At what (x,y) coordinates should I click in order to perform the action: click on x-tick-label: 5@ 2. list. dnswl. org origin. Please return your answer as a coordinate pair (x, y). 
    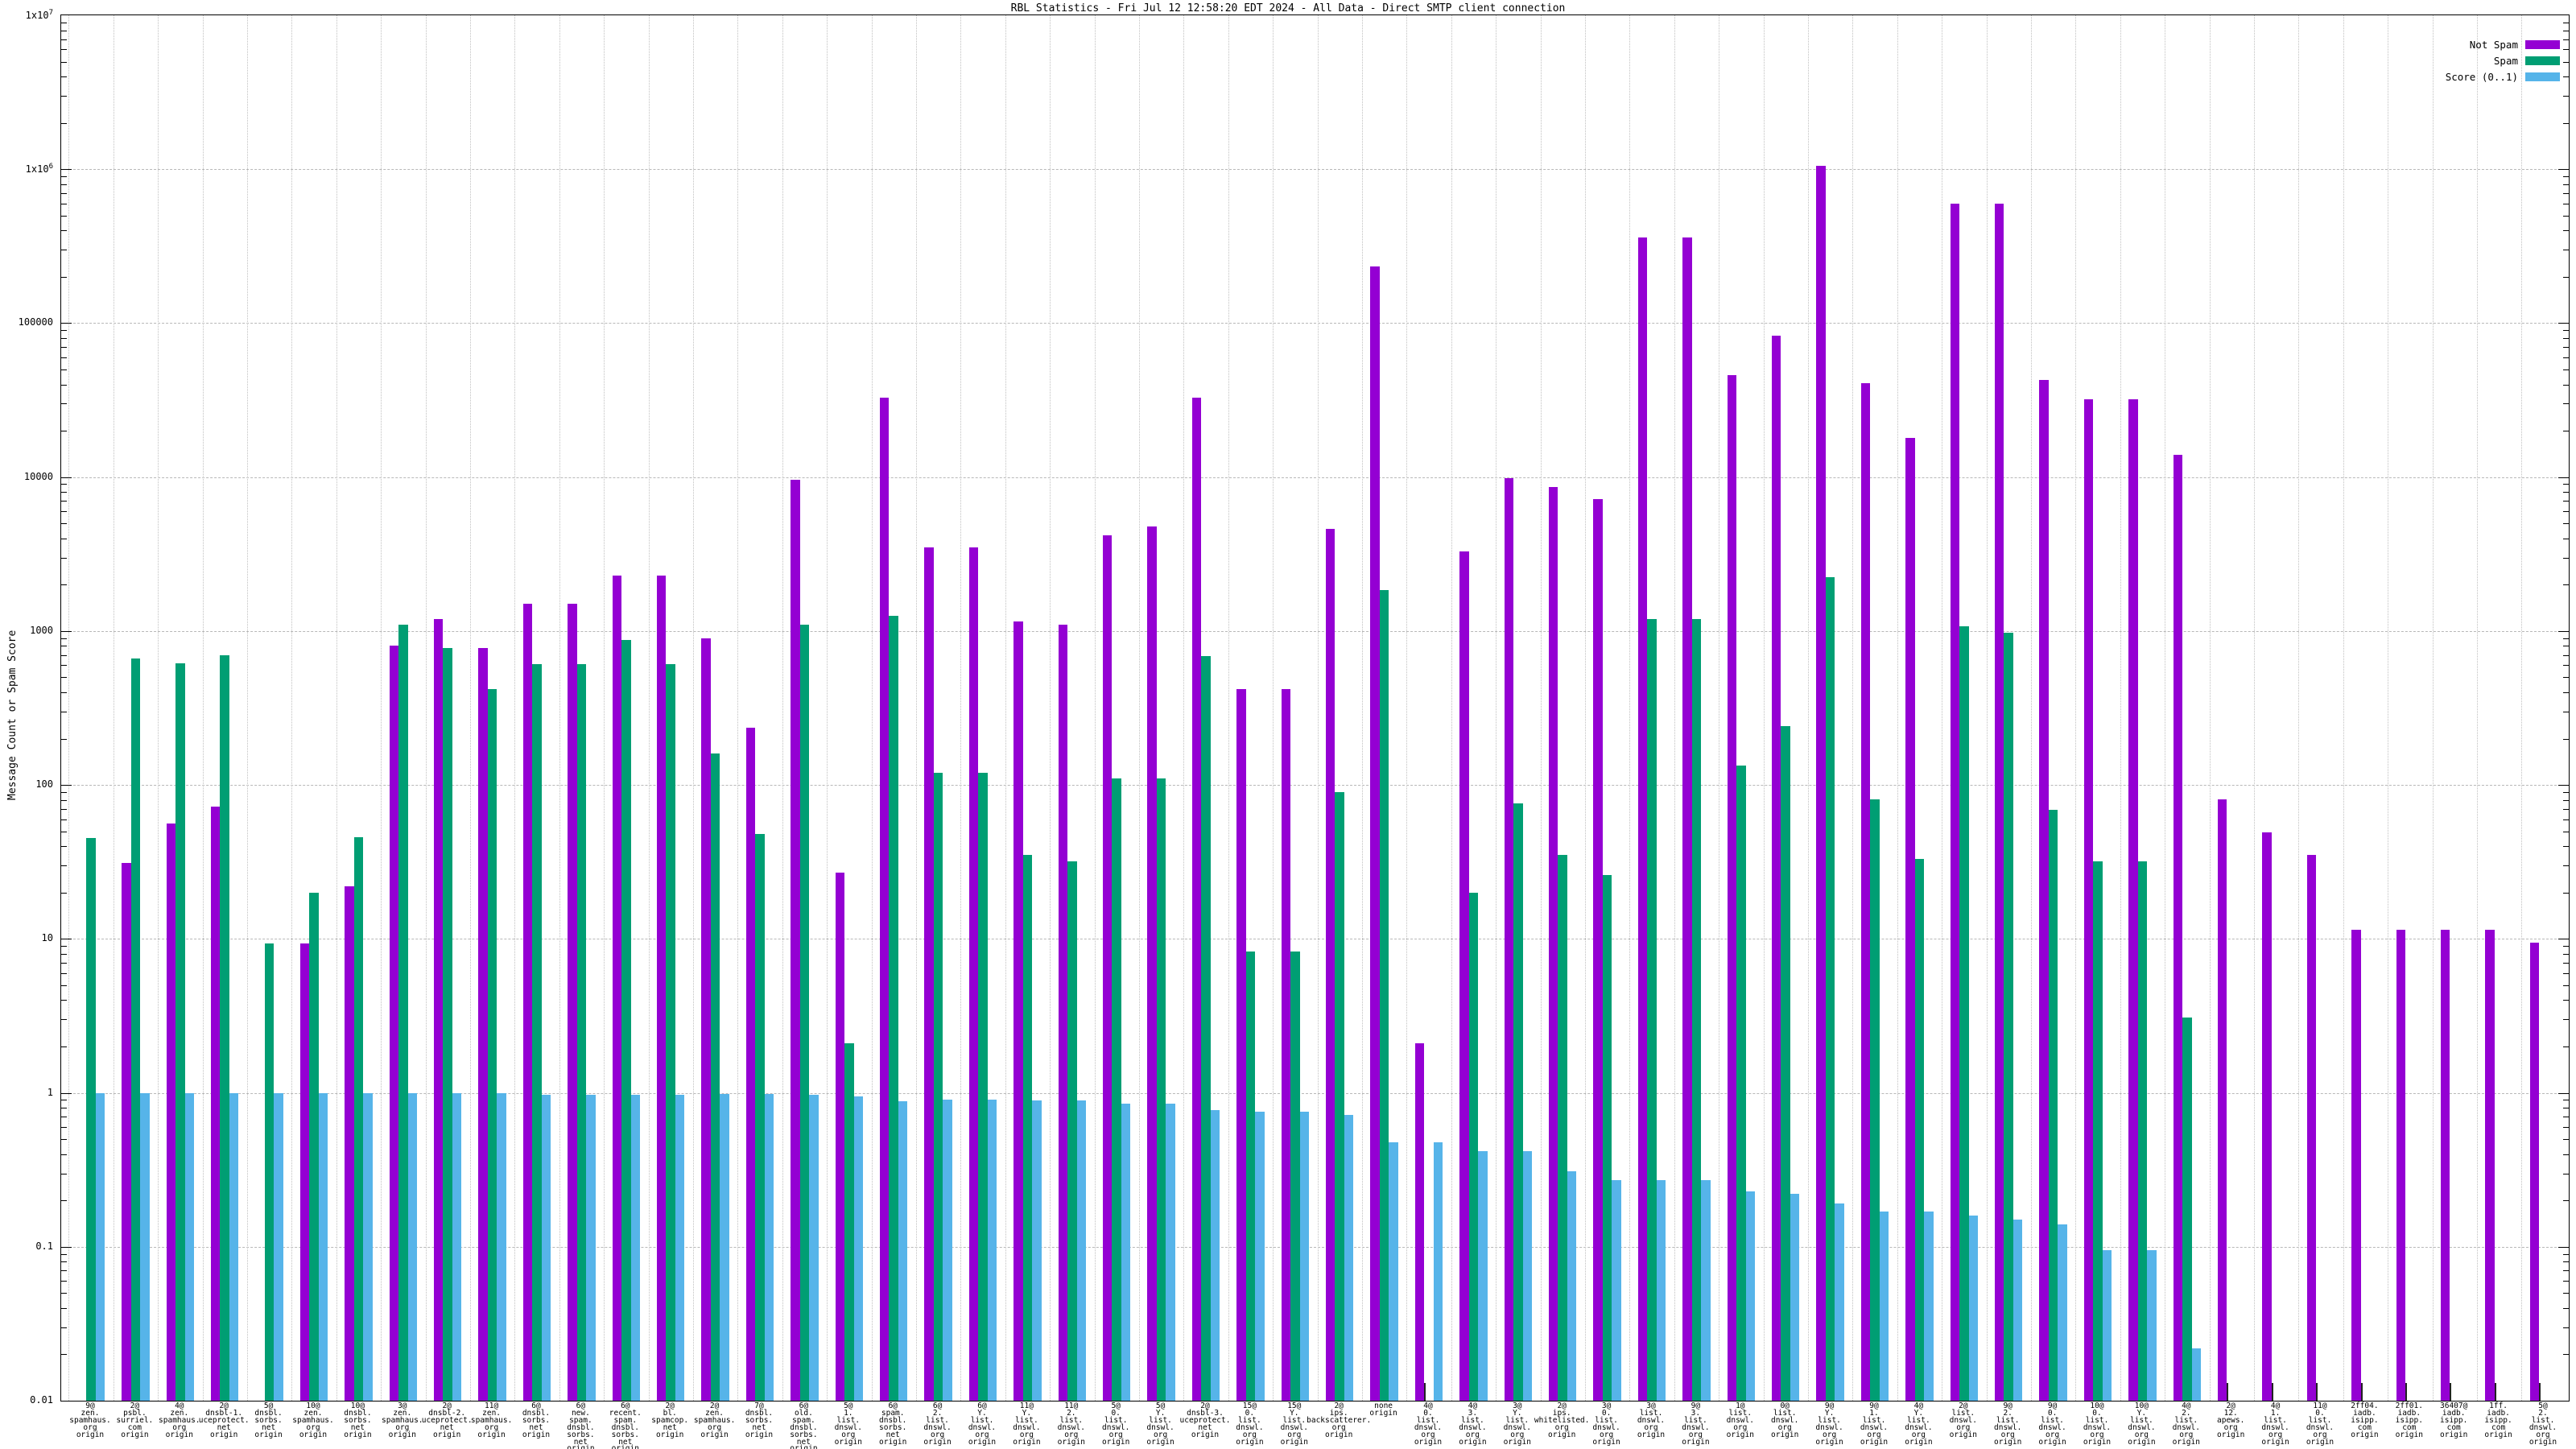
    Looking at the image, I should click on (2543, 1424).